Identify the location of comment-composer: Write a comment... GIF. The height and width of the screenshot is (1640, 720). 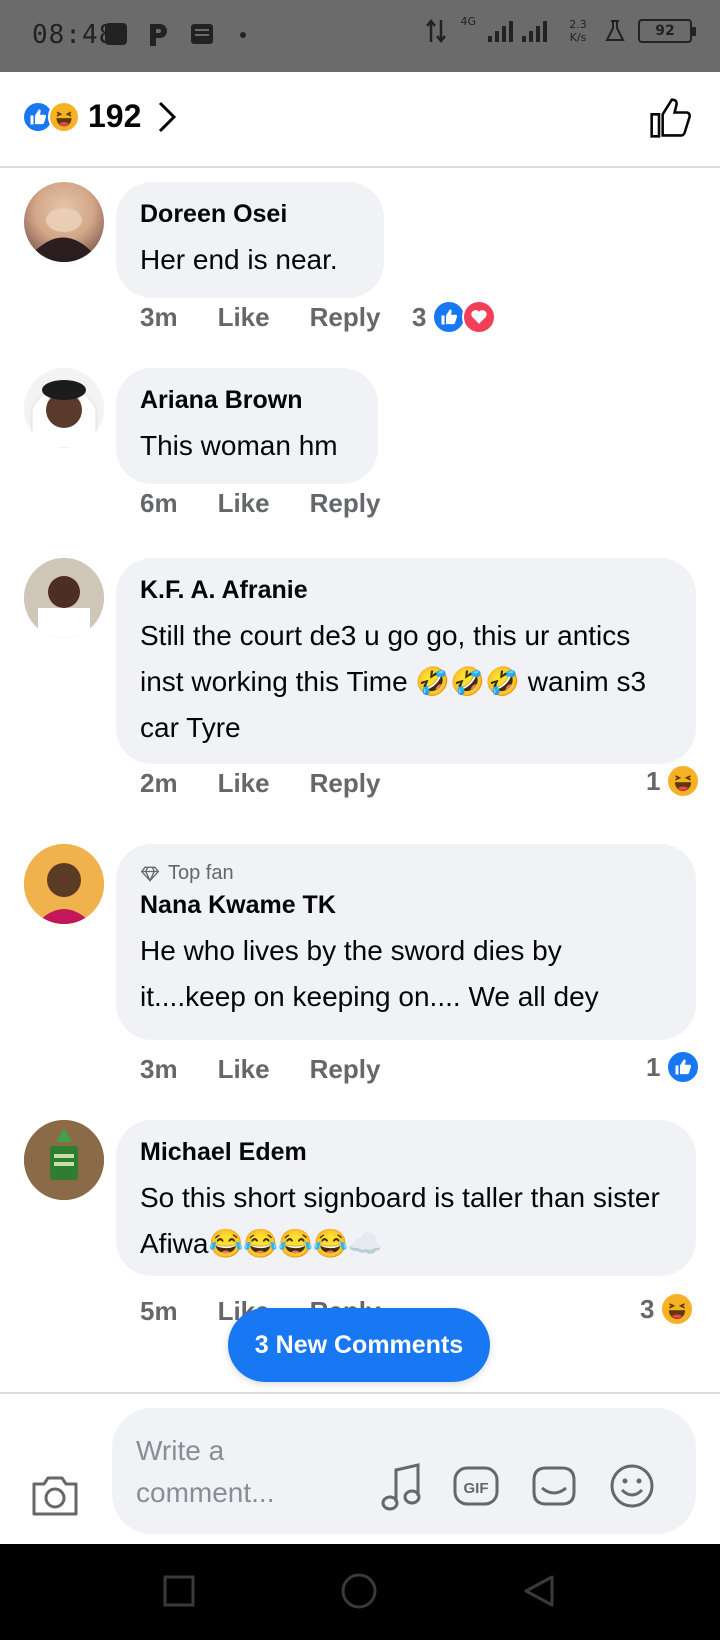
(360, 1468).